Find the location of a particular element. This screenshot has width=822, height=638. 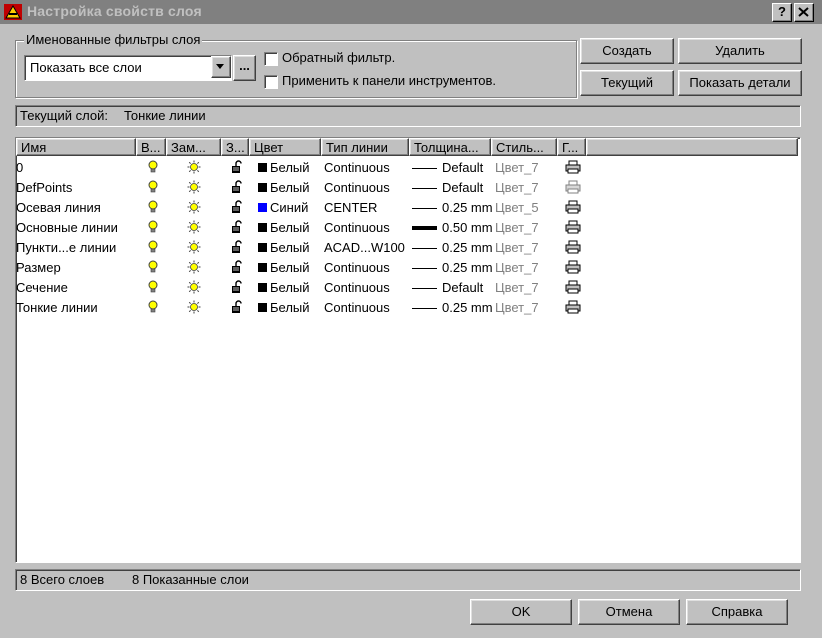

printer-disabled-icon is located at coordinates (573, 188).